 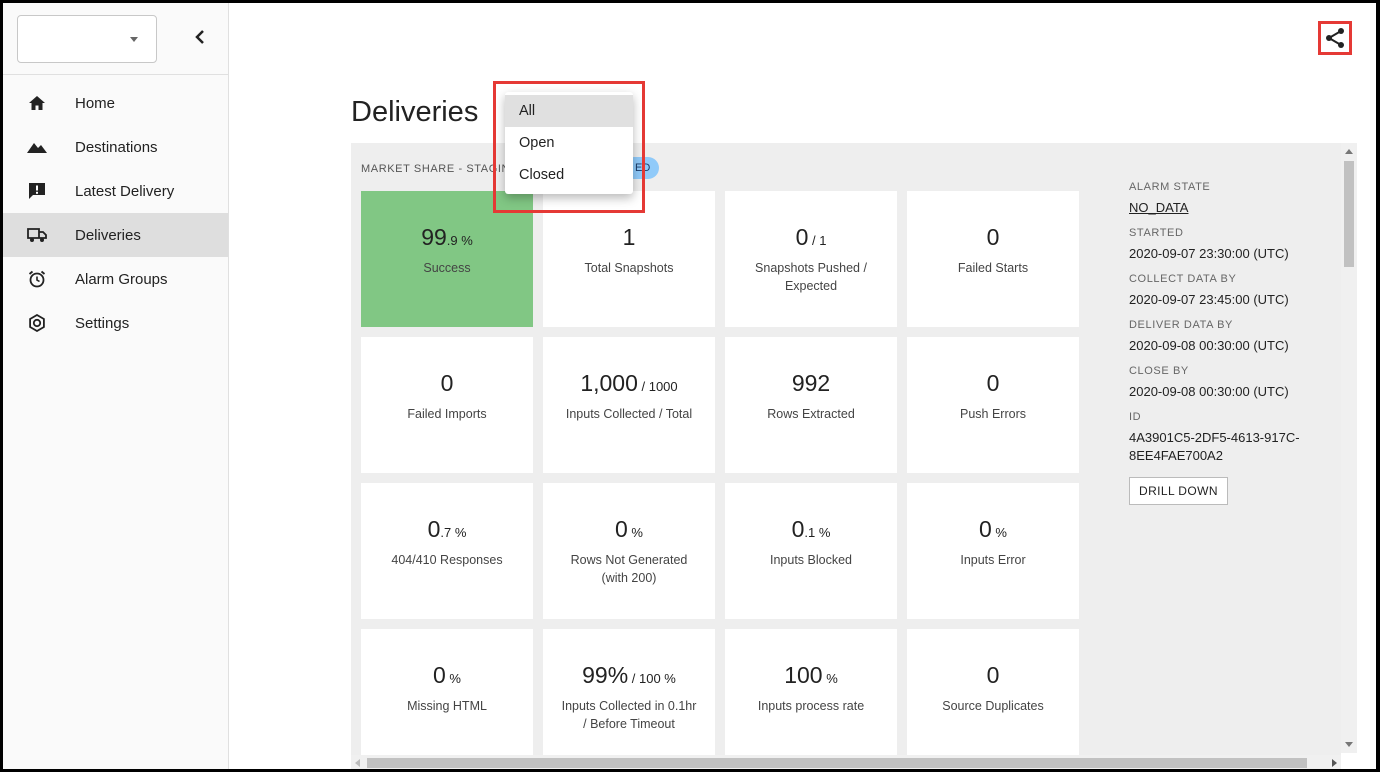 What do you see at coordinates (1349, 744) in the screenshot?
I see `scroll-down-icon` at bounding box center [1349, 744].